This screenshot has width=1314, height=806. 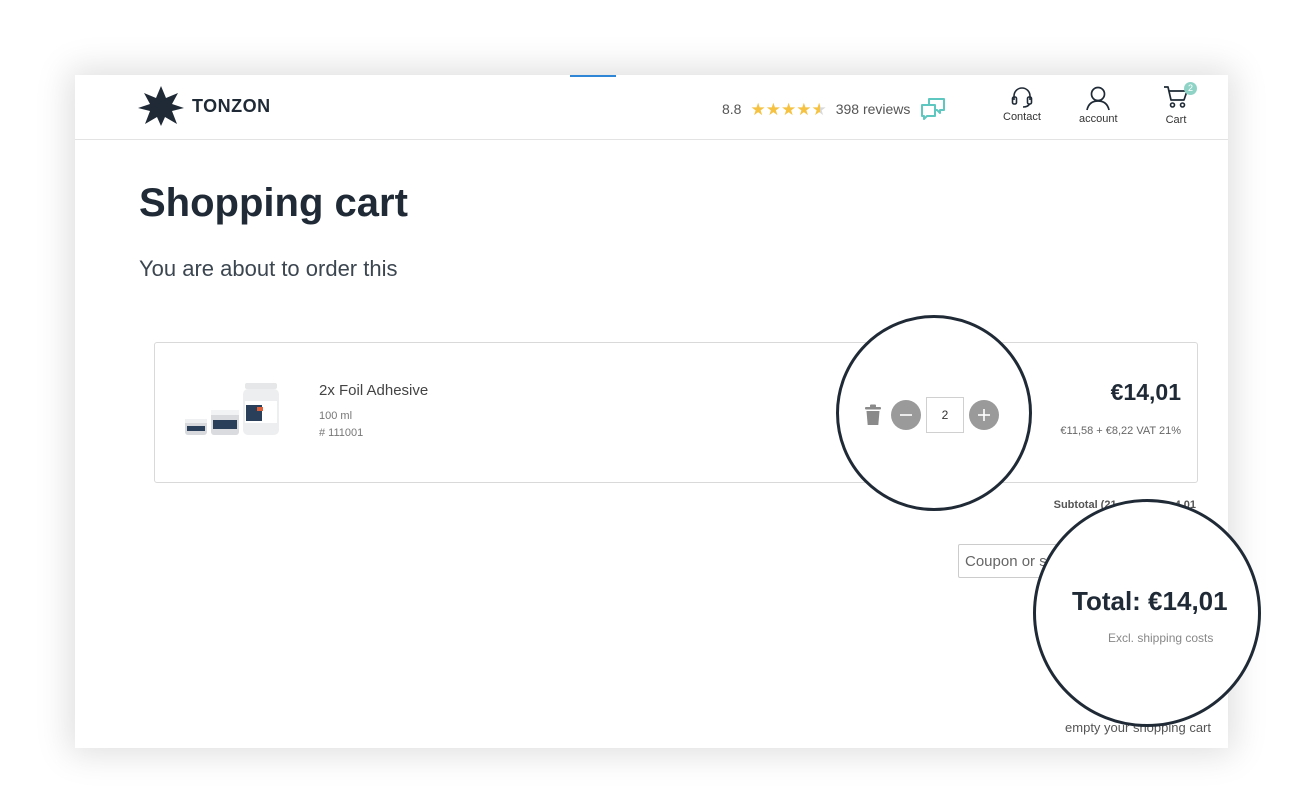 I want to click on account-link: account, so click(x=1098, y=105).